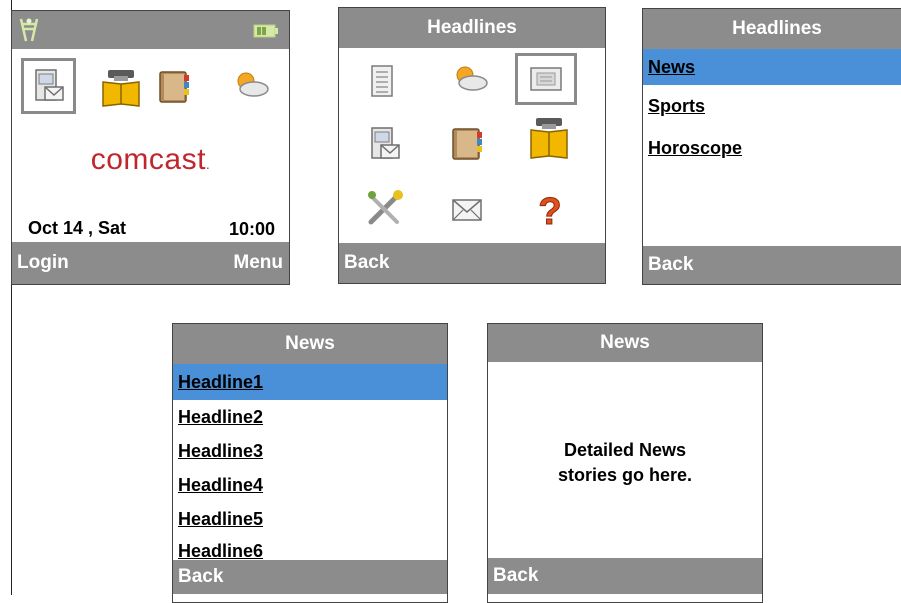 This screenshot has height=603, width=901. What do you see at coordinates (150, 263) in the screenshot?
I see `softkey-bar: Login Menu` at bounding box center [150, 263].